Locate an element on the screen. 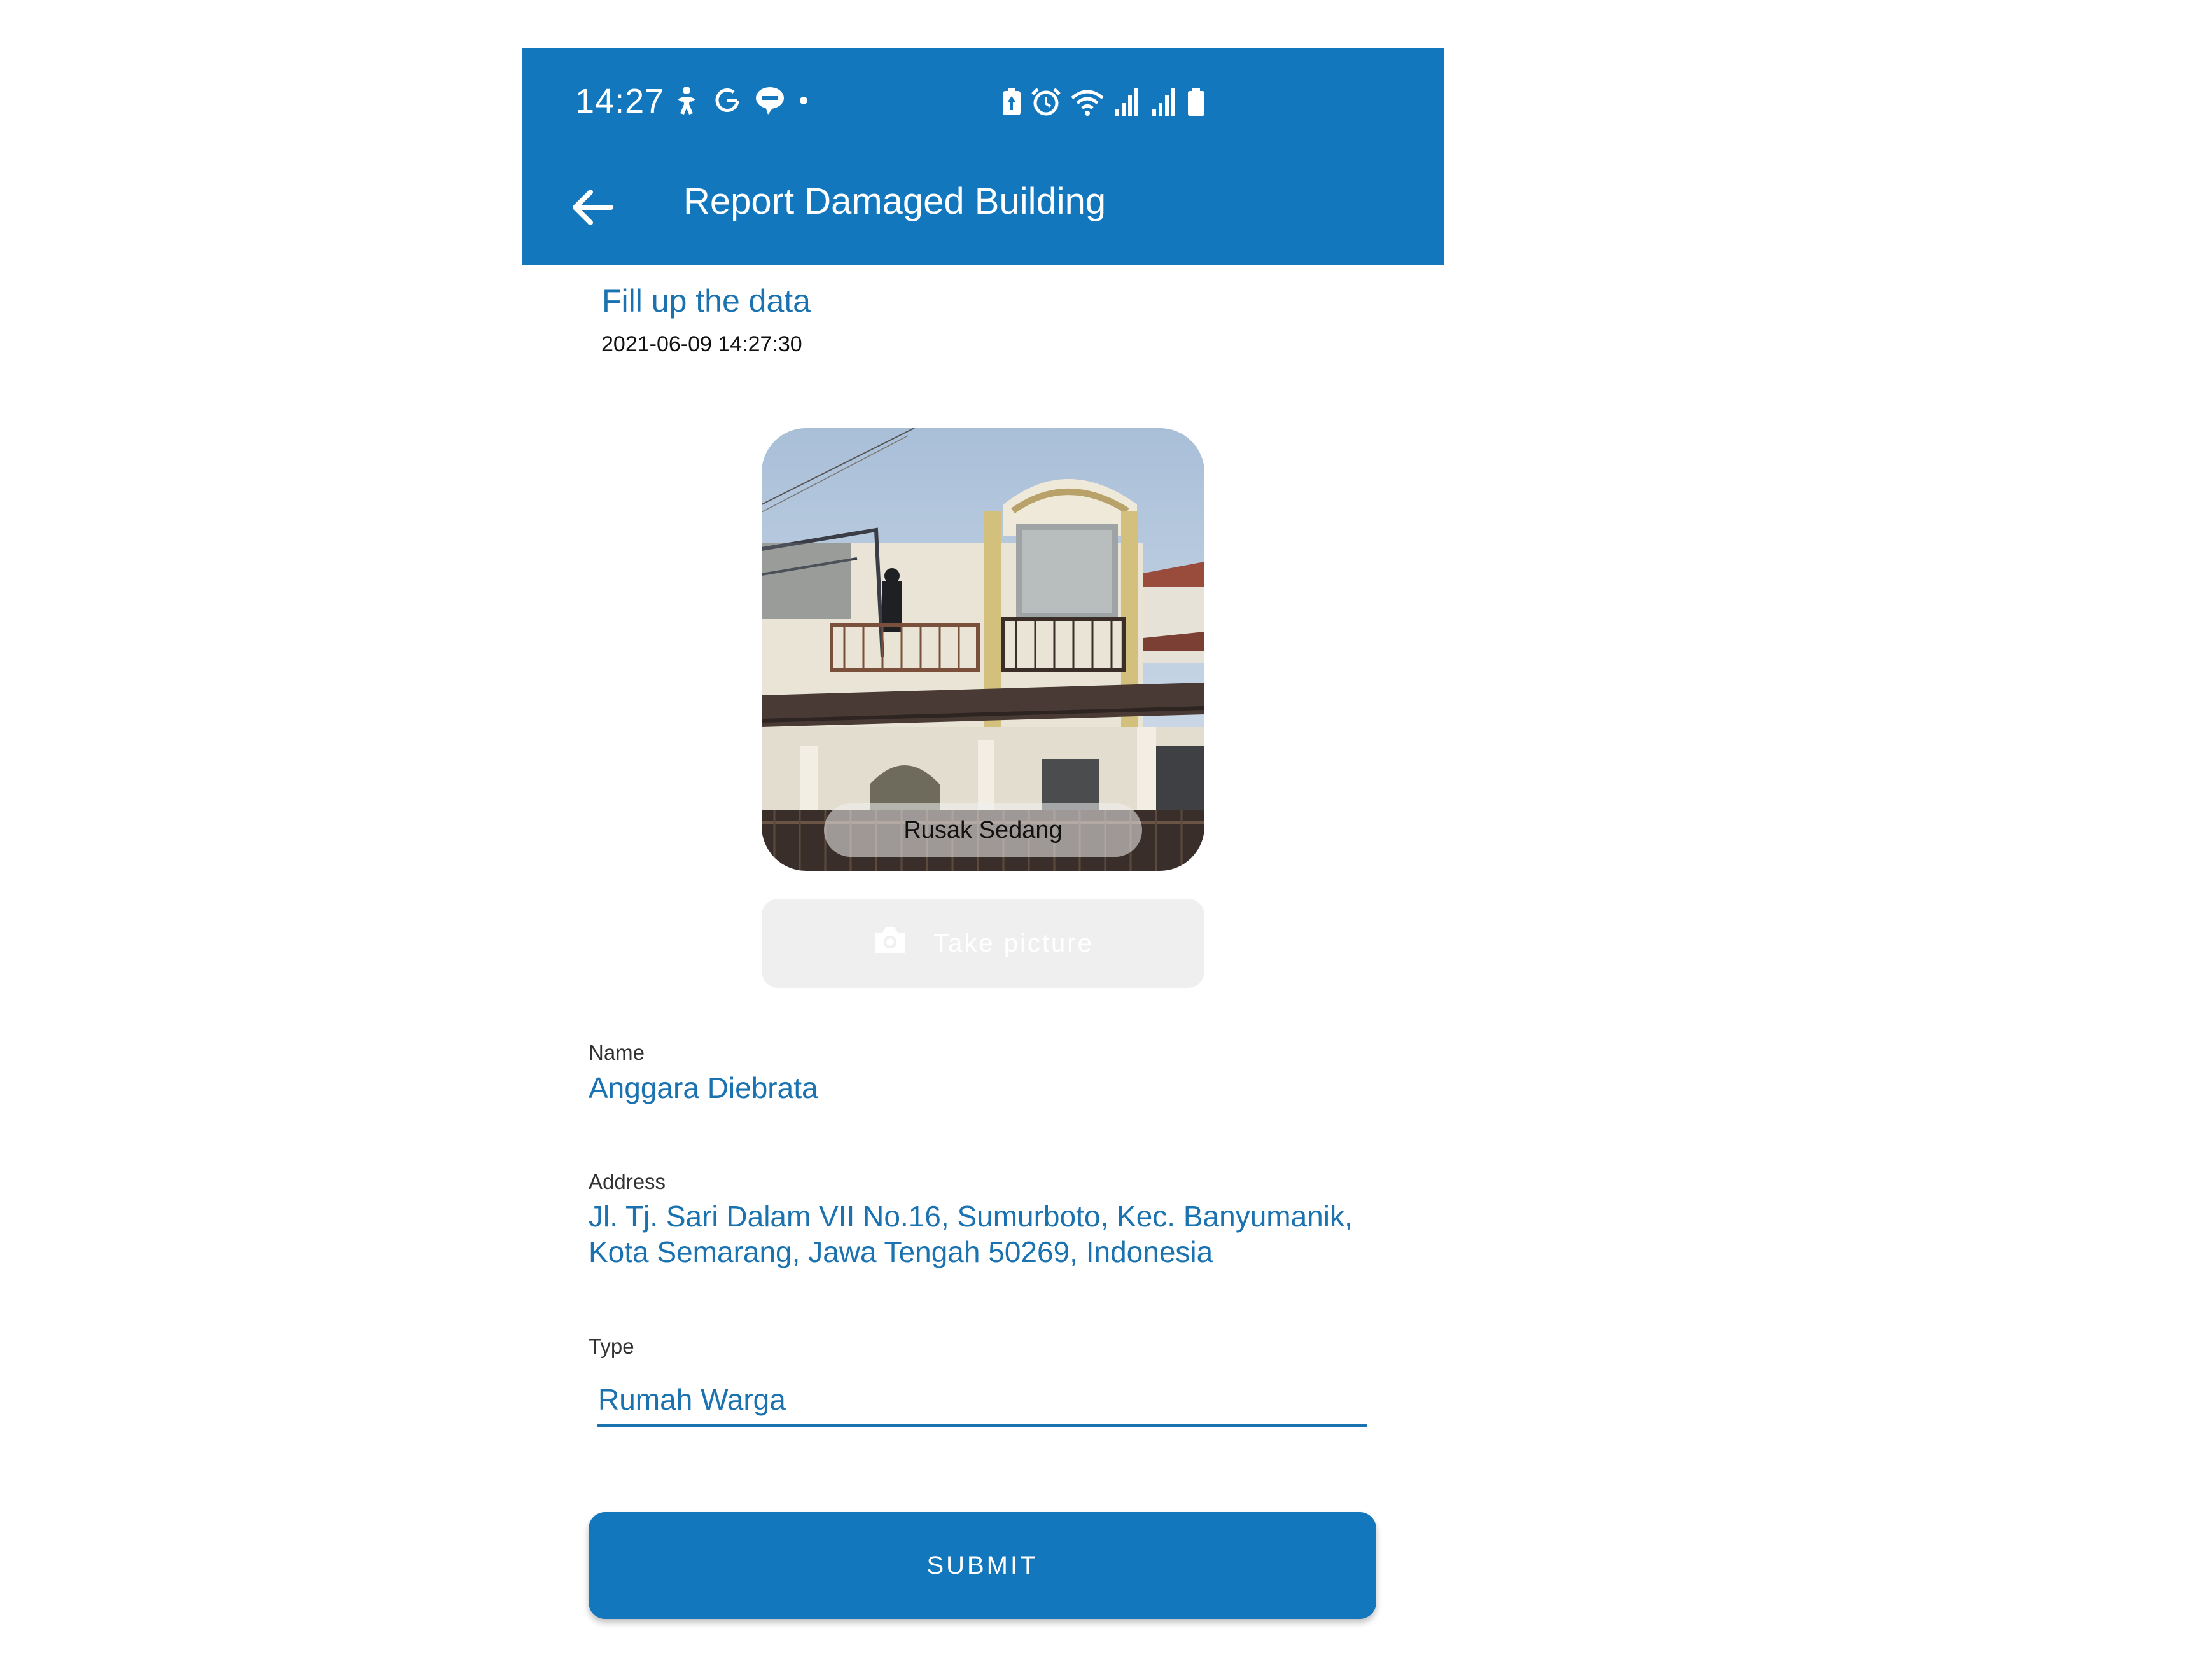  form-subtitle: Fill up the data is located at coordinates (706, 301).